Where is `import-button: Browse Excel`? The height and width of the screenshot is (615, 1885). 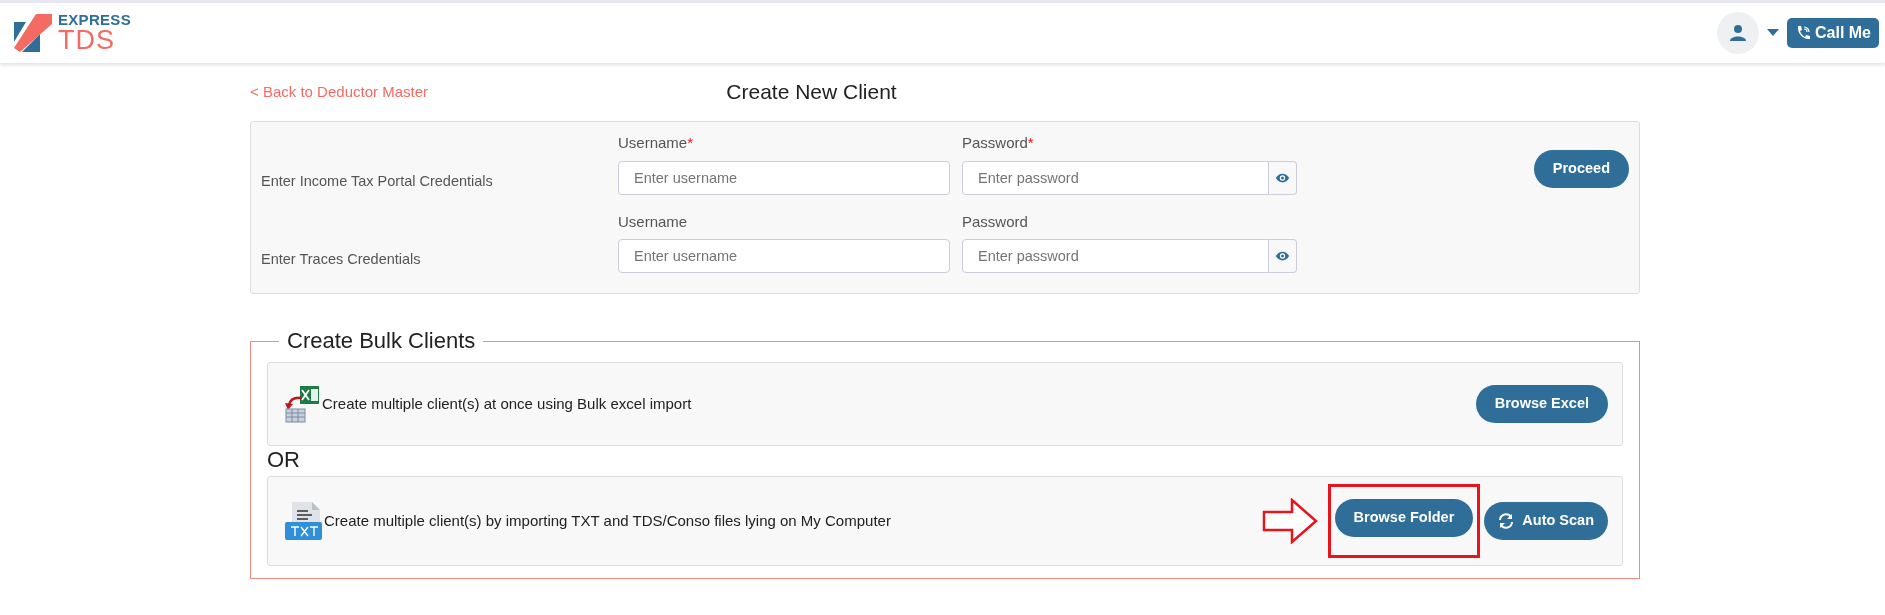
import-button: Browse Excel is located at coordinates (1541, 404).